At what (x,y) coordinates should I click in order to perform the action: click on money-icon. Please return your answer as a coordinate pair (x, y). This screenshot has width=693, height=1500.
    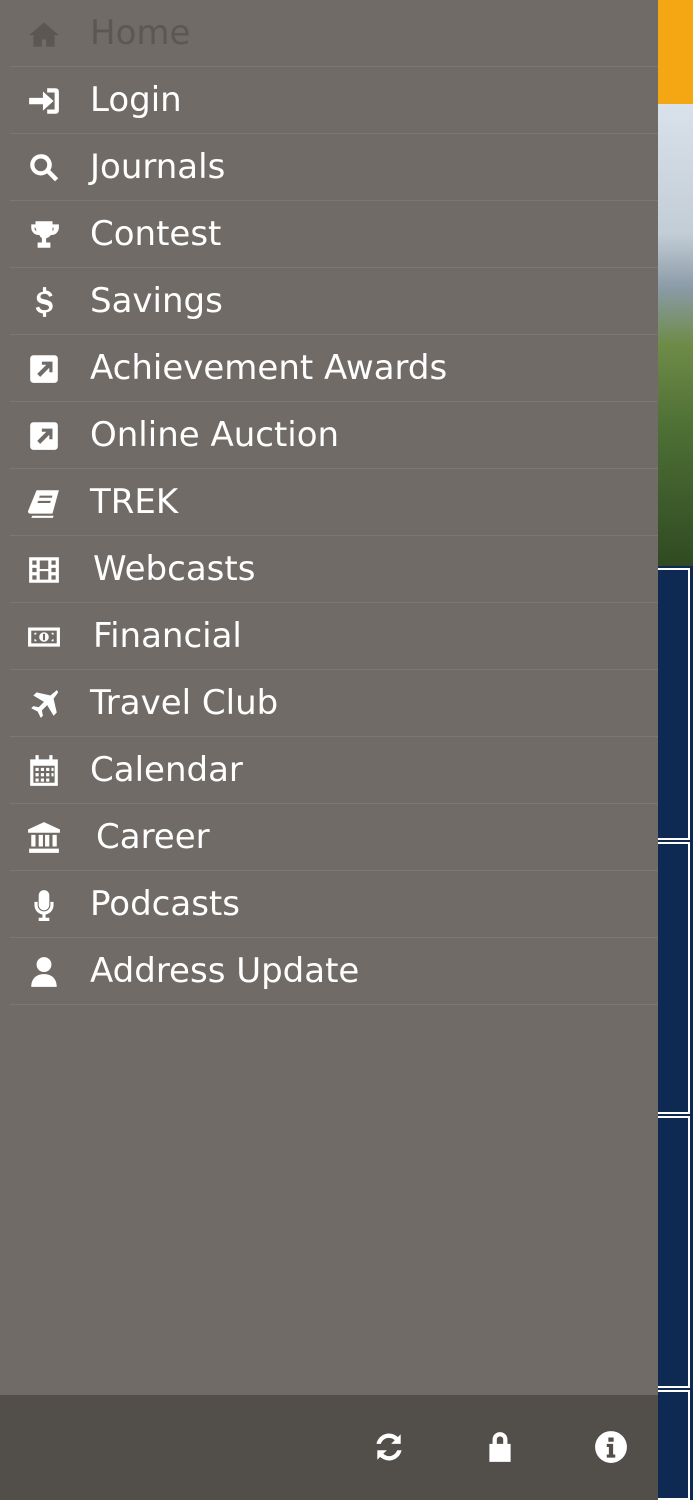
    Looking at the image, I should click on (44, 637).